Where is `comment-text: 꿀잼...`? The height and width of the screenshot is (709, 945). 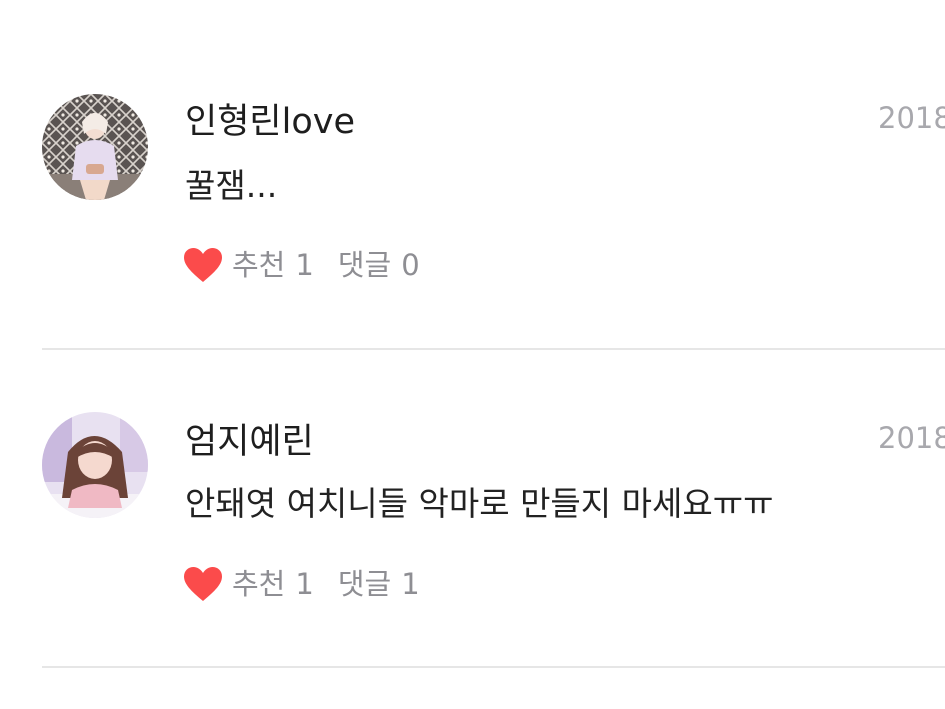
comment-text: 꿀잼... is located at coordinates (231, 185).